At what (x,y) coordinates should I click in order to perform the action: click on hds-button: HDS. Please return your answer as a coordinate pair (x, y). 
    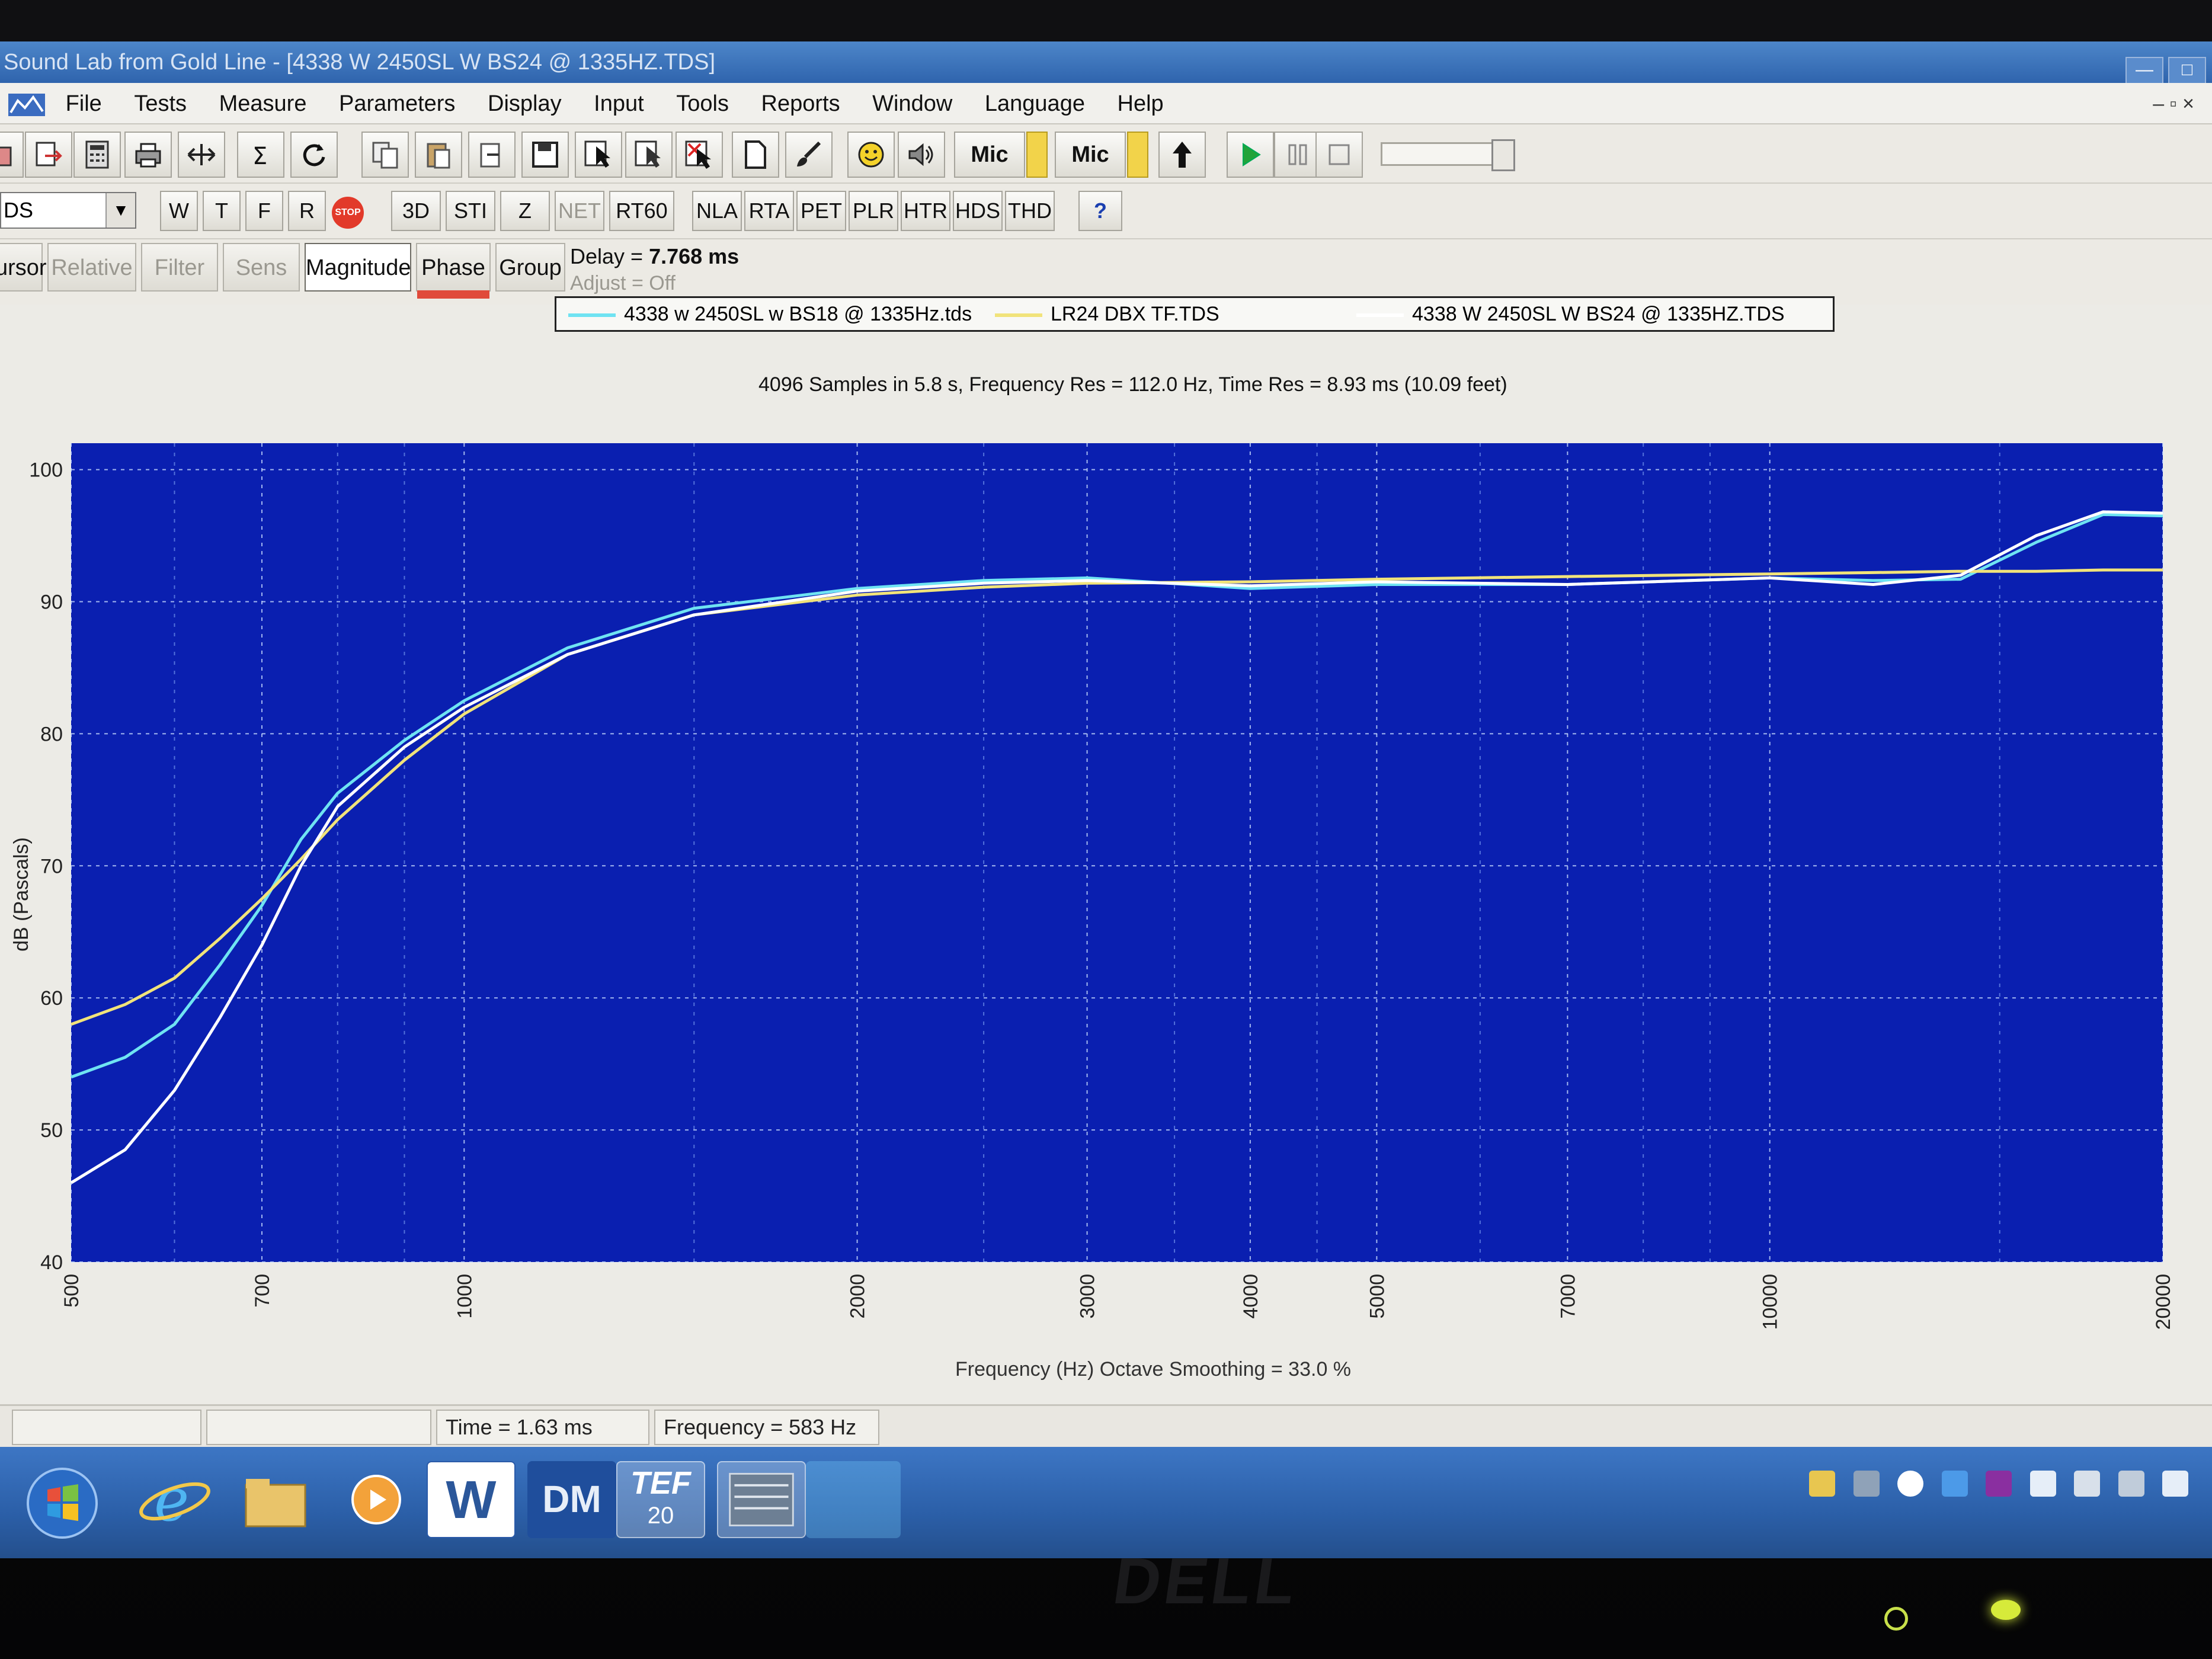
    Looking at the image, I should click on (978, 211).